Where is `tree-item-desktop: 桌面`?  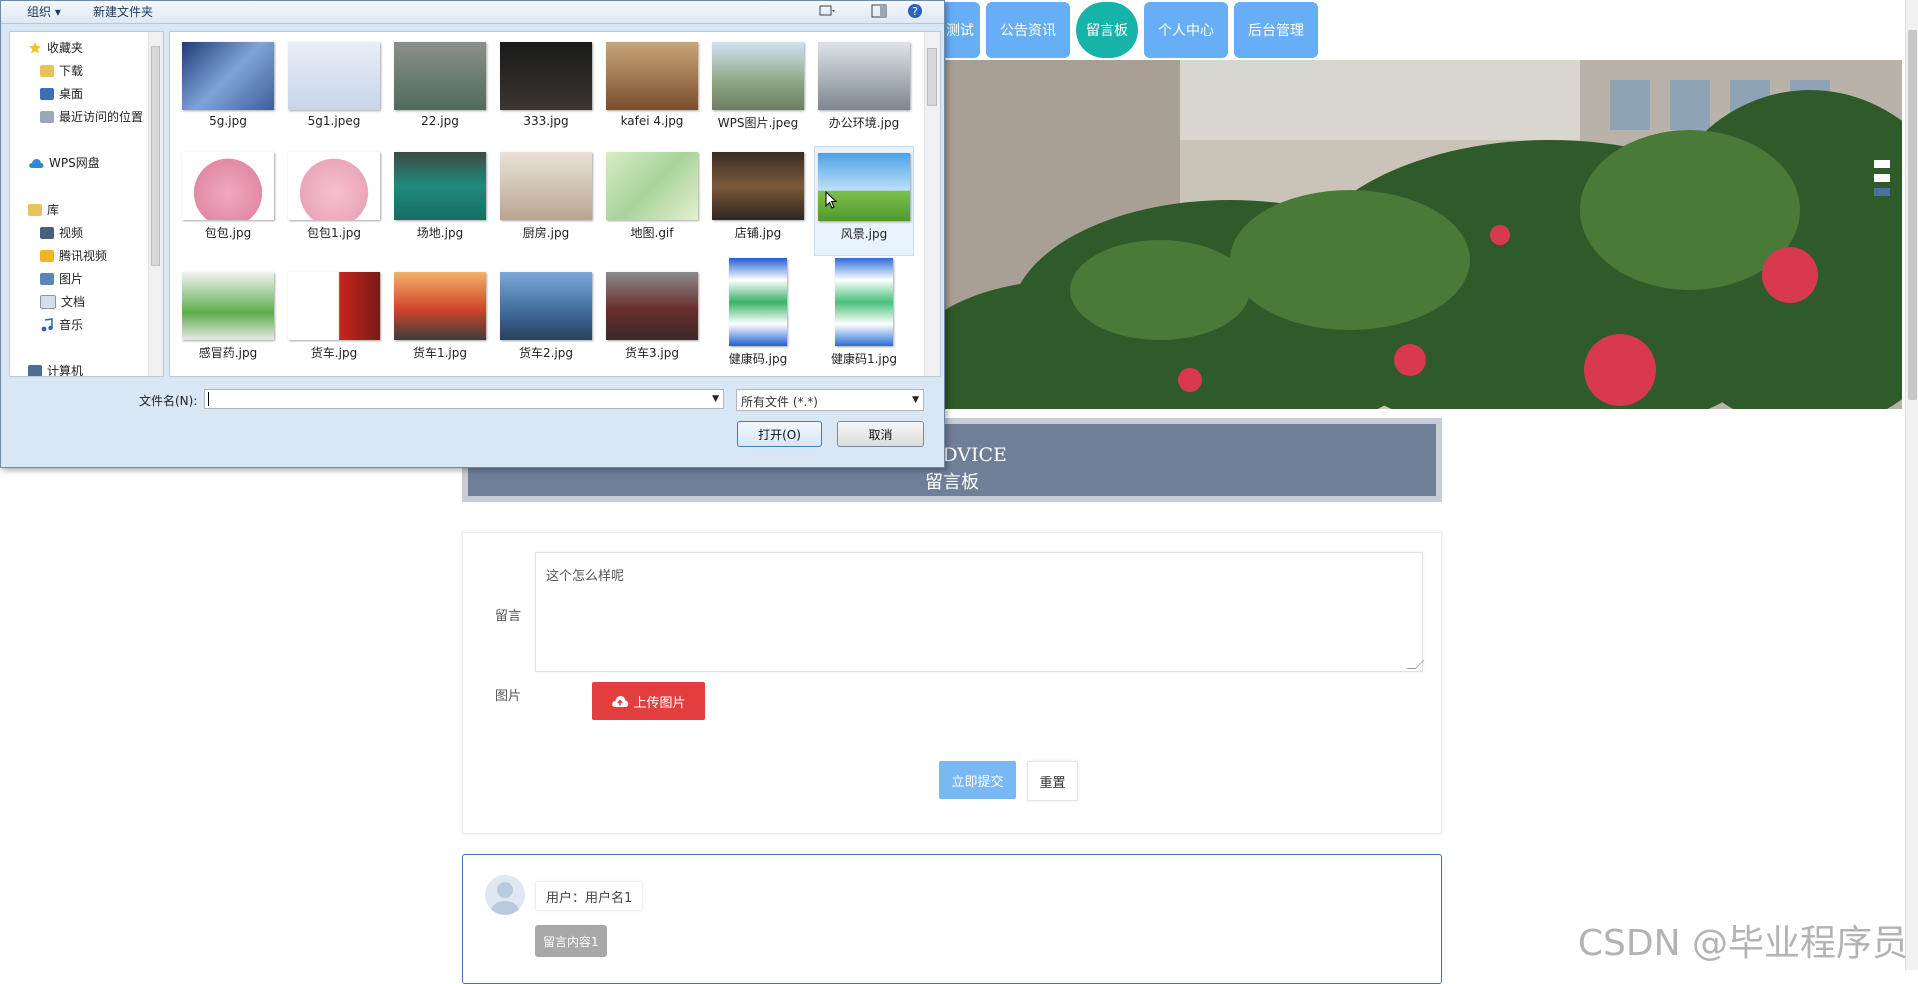
tree-item-desktop: 桌面 is located at coordinates (61, 93).